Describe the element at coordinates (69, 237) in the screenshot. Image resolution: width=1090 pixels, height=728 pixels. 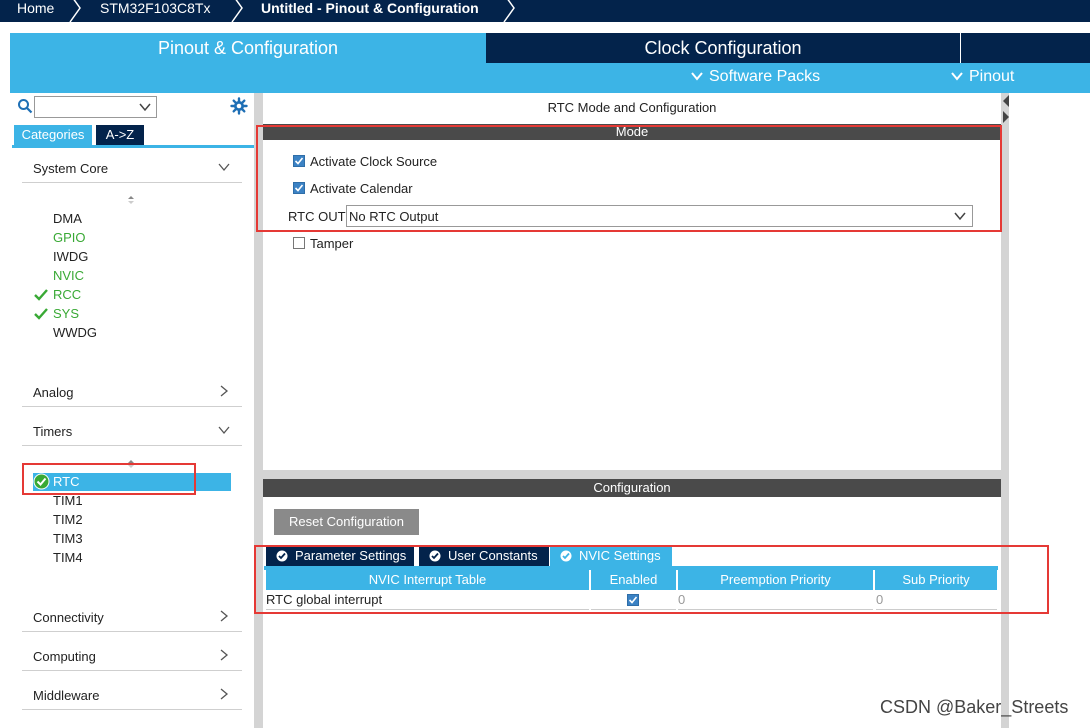
I see `list-item-gpio: GPIO` at that location.